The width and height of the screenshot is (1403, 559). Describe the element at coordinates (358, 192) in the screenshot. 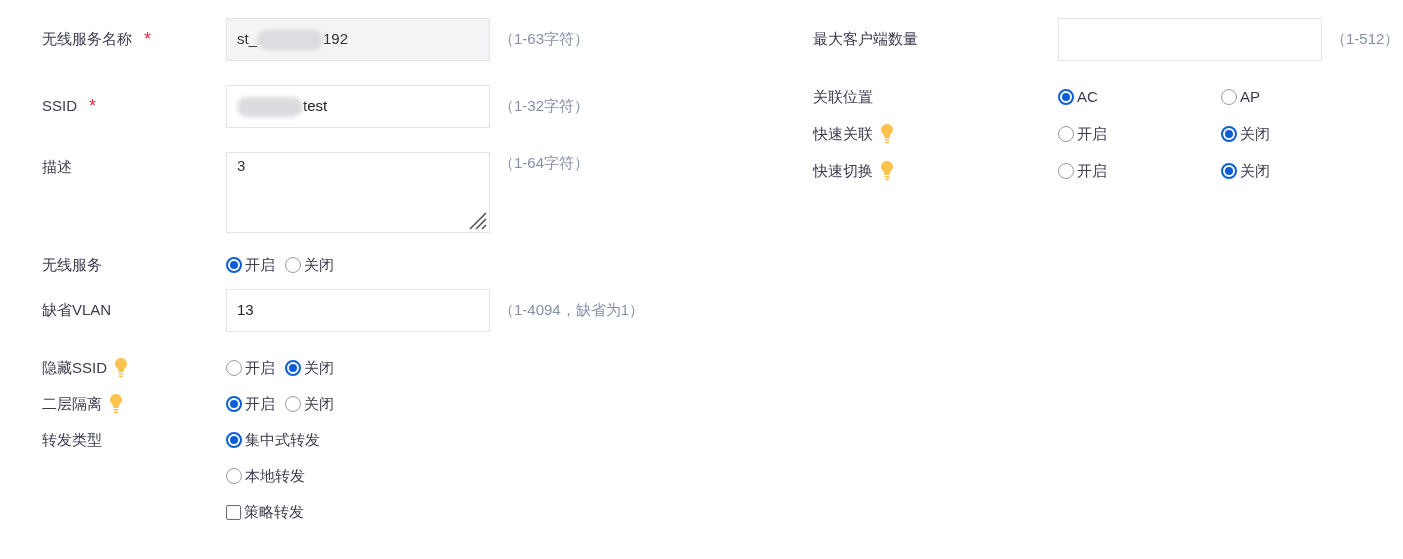

I see `description-textarea: 3` at that location.